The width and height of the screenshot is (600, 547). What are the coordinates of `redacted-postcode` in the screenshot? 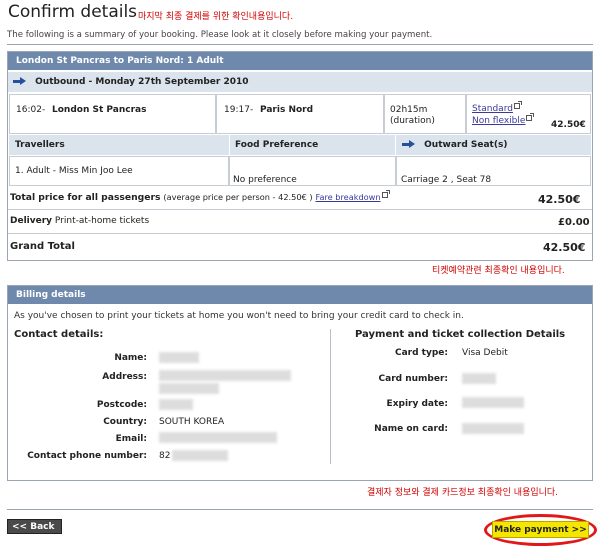 It's located at (176, 404).